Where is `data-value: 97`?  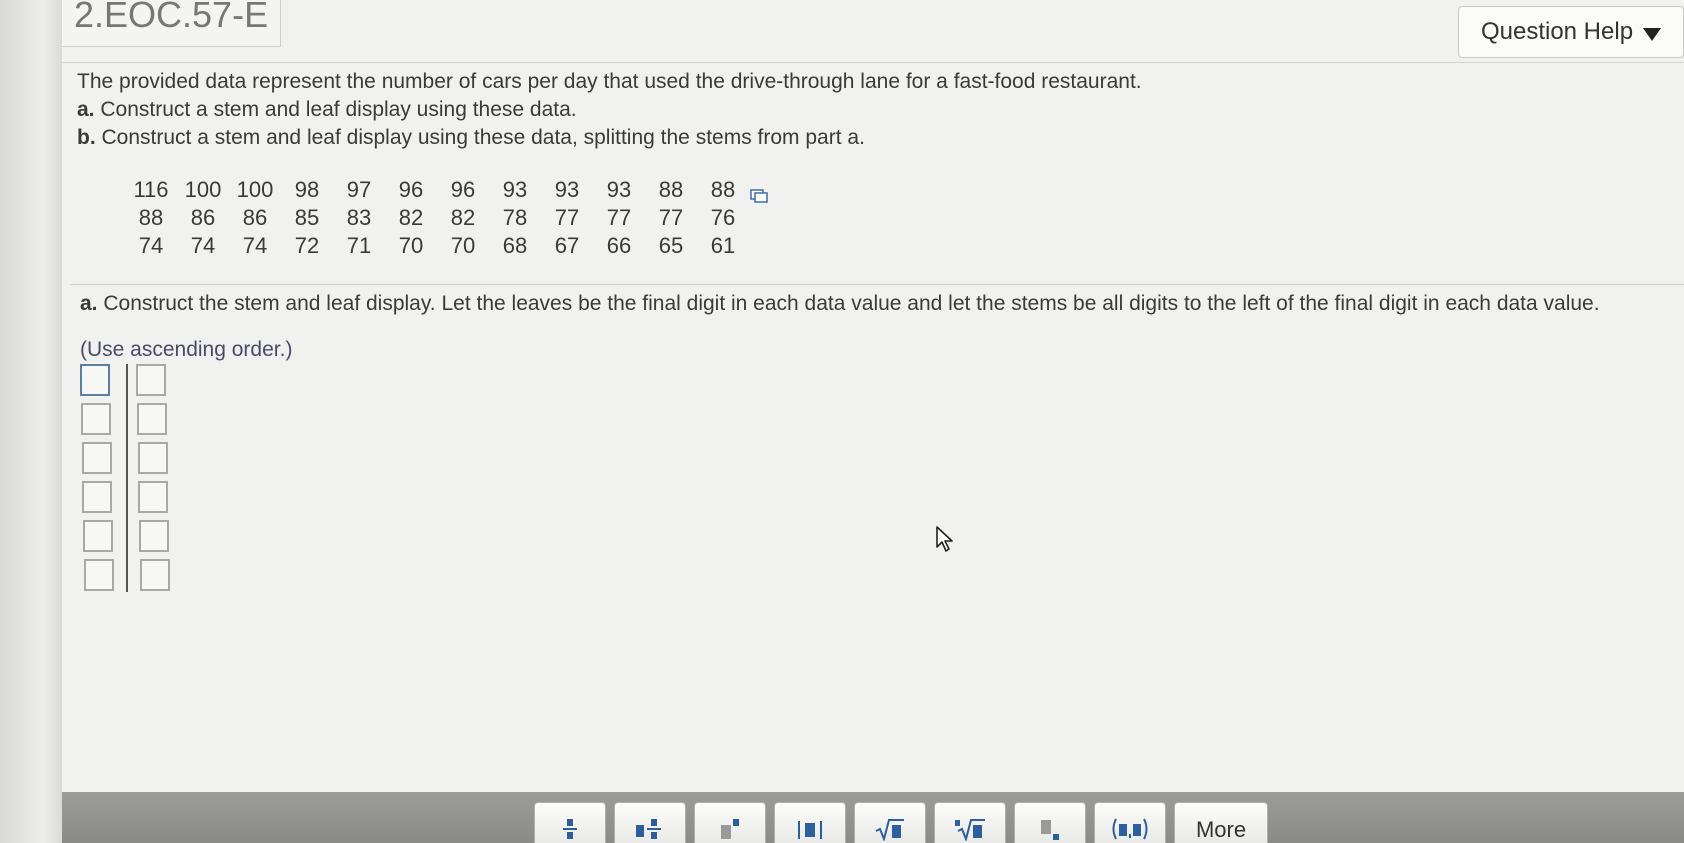
data-value: 97 is located at coordinates (359, 189).